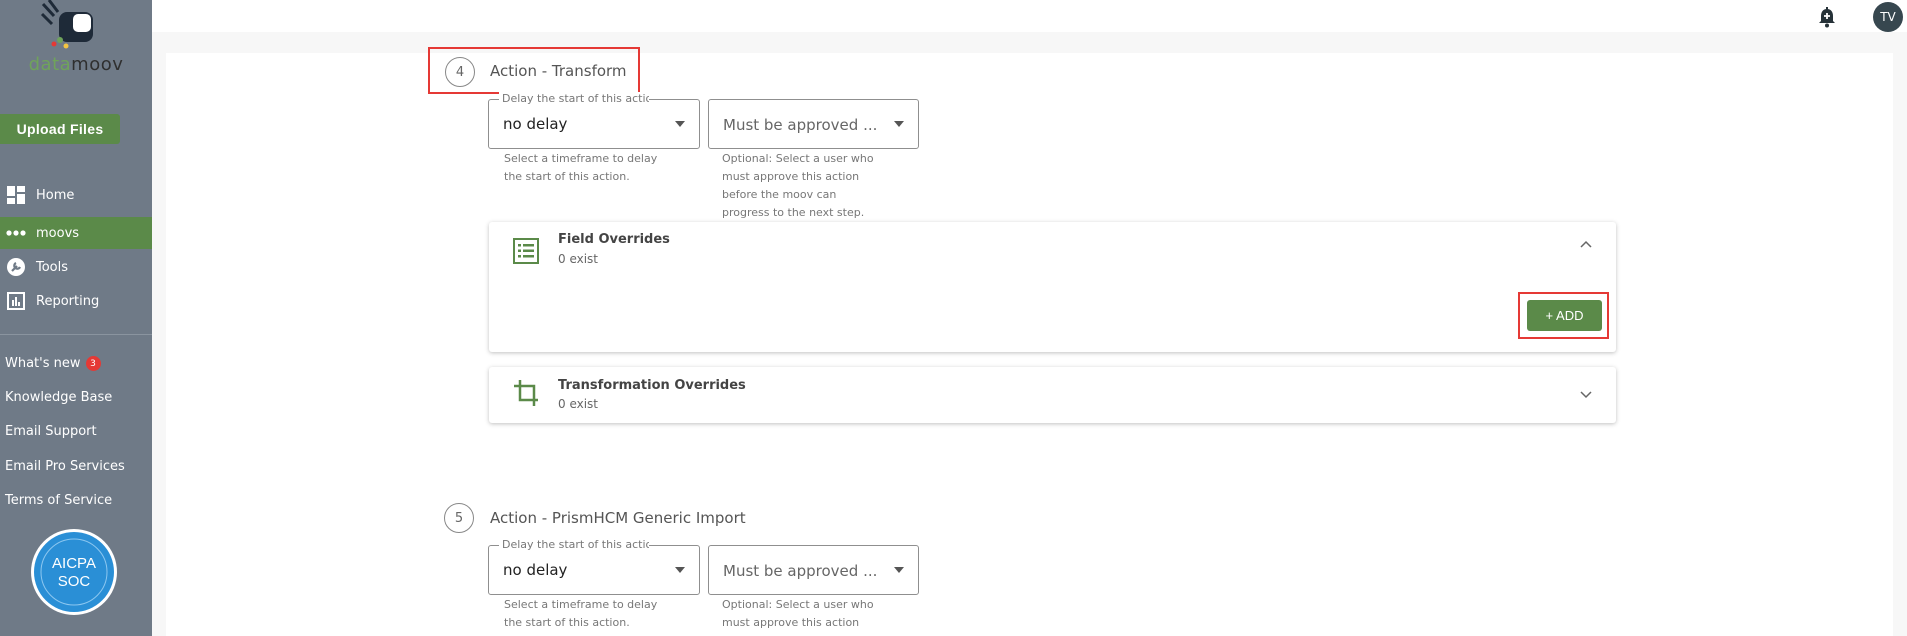 The width and height of the screenshot is (1907, 636). What do you see at coordinates (1564, 315) in the screenshot?
I see `add-field-override-button: + ADD` at bounding box center [1564, 315].